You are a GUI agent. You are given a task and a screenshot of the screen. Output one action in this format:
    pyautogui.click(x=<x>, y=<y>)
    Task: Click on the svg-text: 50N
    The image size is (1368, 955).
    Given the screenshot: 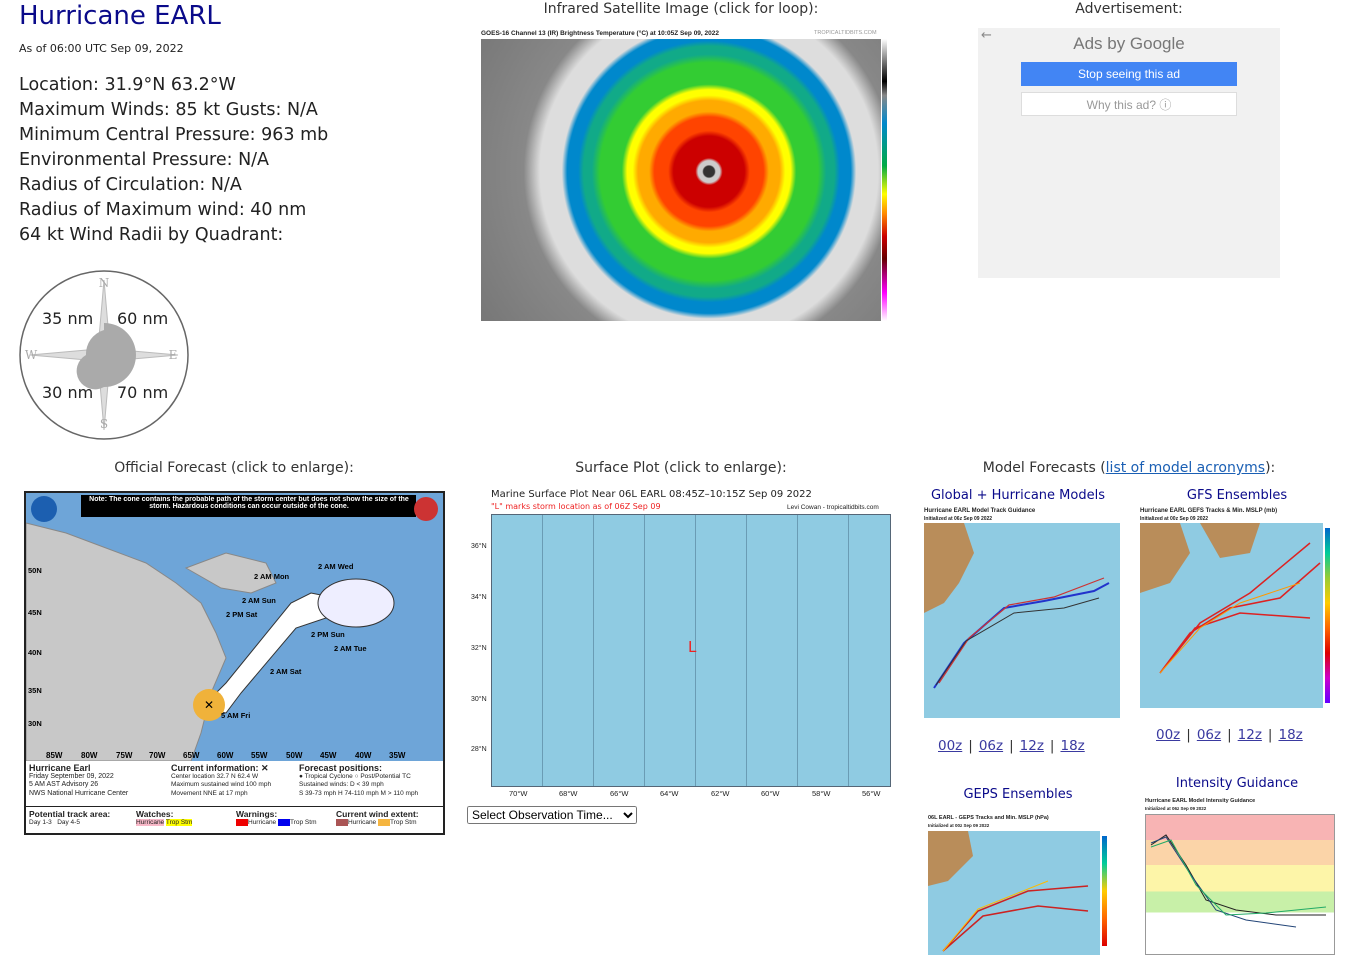 What is the action you would take?
    pyautogui.click(x=35, y=570)
    